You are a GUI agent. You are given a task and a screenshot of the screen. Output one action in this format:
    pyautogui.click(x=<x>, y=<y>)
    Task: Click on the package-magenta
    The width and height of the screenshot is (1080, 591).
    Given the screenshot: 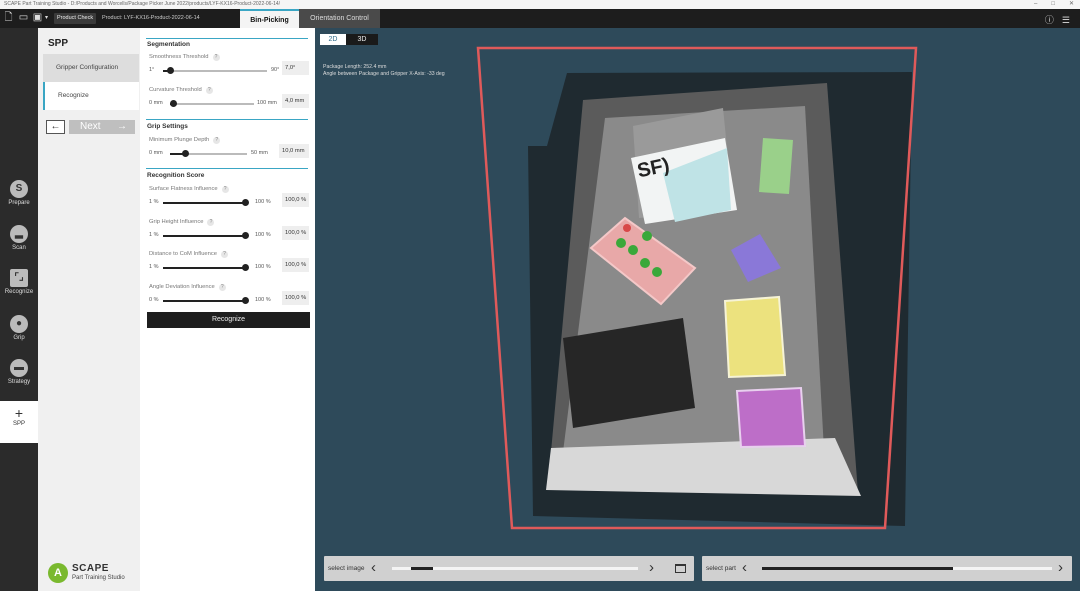 What is the action you would take?
    pyautogui.click(x=771, y=417)
    